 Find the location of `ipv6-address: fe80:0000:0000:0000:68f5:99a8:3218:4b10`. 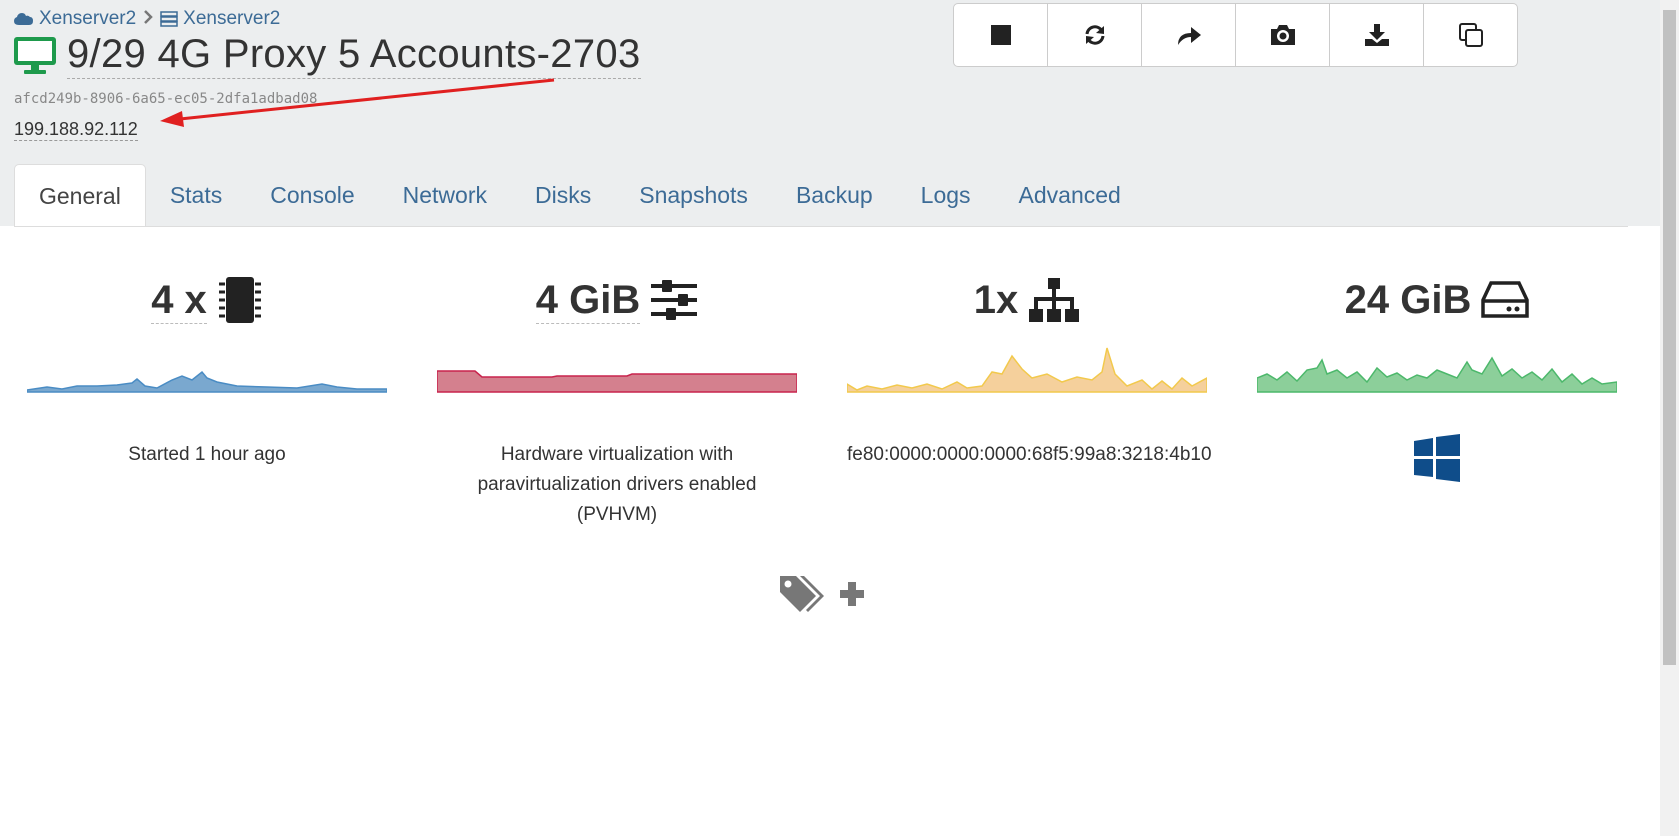

ipv6-address: fe80:0000:0000:0000:68f5:99a8:3218:4b10 is located at coordinates (1029, 454).